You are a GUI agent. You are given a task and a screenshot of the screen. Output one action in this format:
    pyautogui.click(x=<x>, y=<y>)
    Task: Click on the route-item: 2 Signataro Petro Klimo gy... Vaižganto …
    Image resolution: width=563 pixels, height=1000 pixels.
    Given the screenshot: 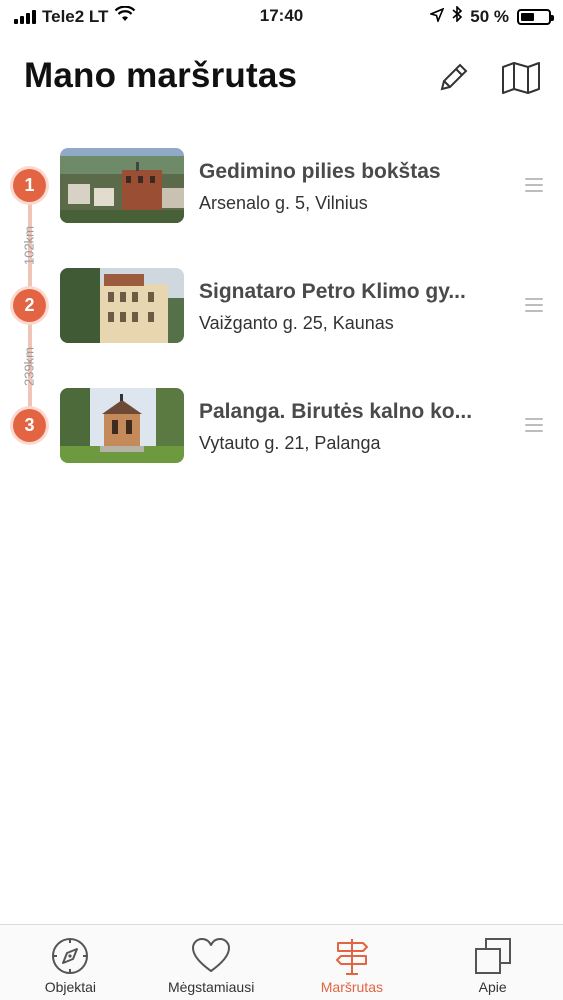 What is the action you would take?
    pyautogui.click(x=281, y=306)
    